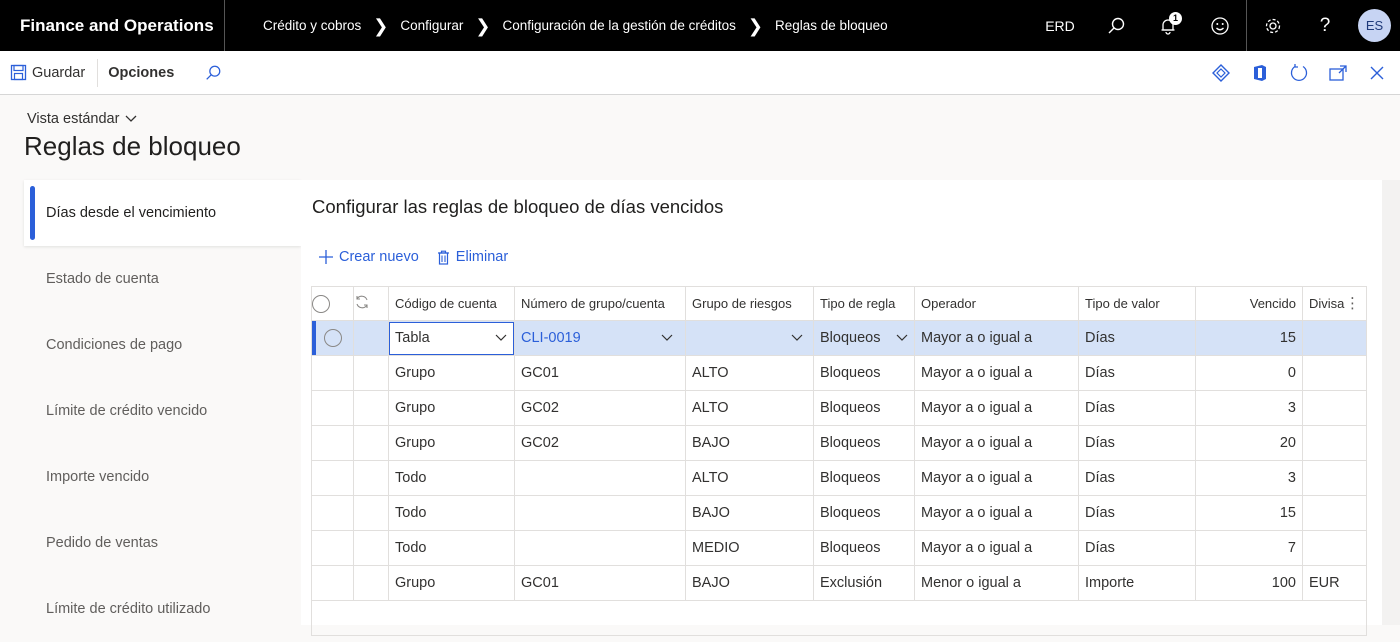 The width and height of the screenshot is (1400, 642). What do you see at coordinates (1334, 303) in the screenshot?
I see `column-header-divisa: Divisa ⋮` at bounding box center [1334, 303].